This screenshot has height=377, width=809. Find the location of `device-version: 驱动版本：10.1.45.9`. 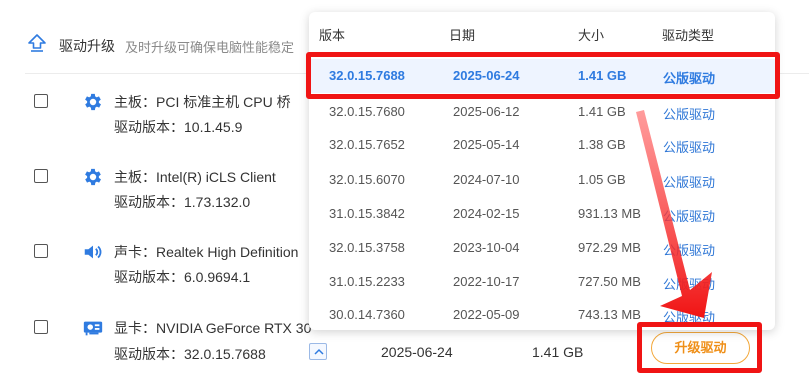

device-version: 驱动版本：10.1.45.9 is located at coordinates (178, 127).